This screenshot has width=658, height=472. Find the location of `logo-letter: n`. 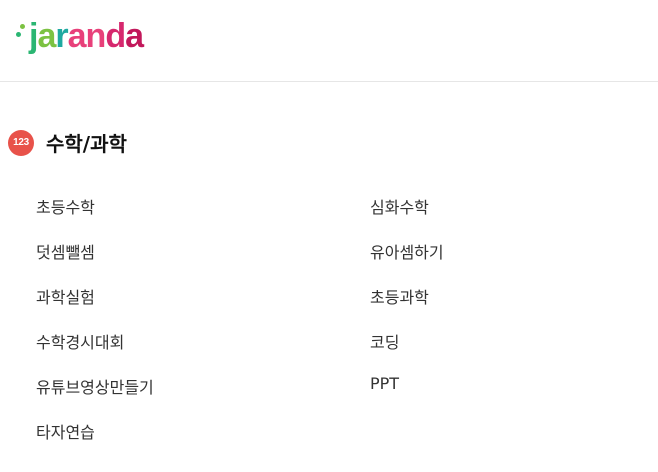

logo-letter: n is located at coordinates (96, 36).